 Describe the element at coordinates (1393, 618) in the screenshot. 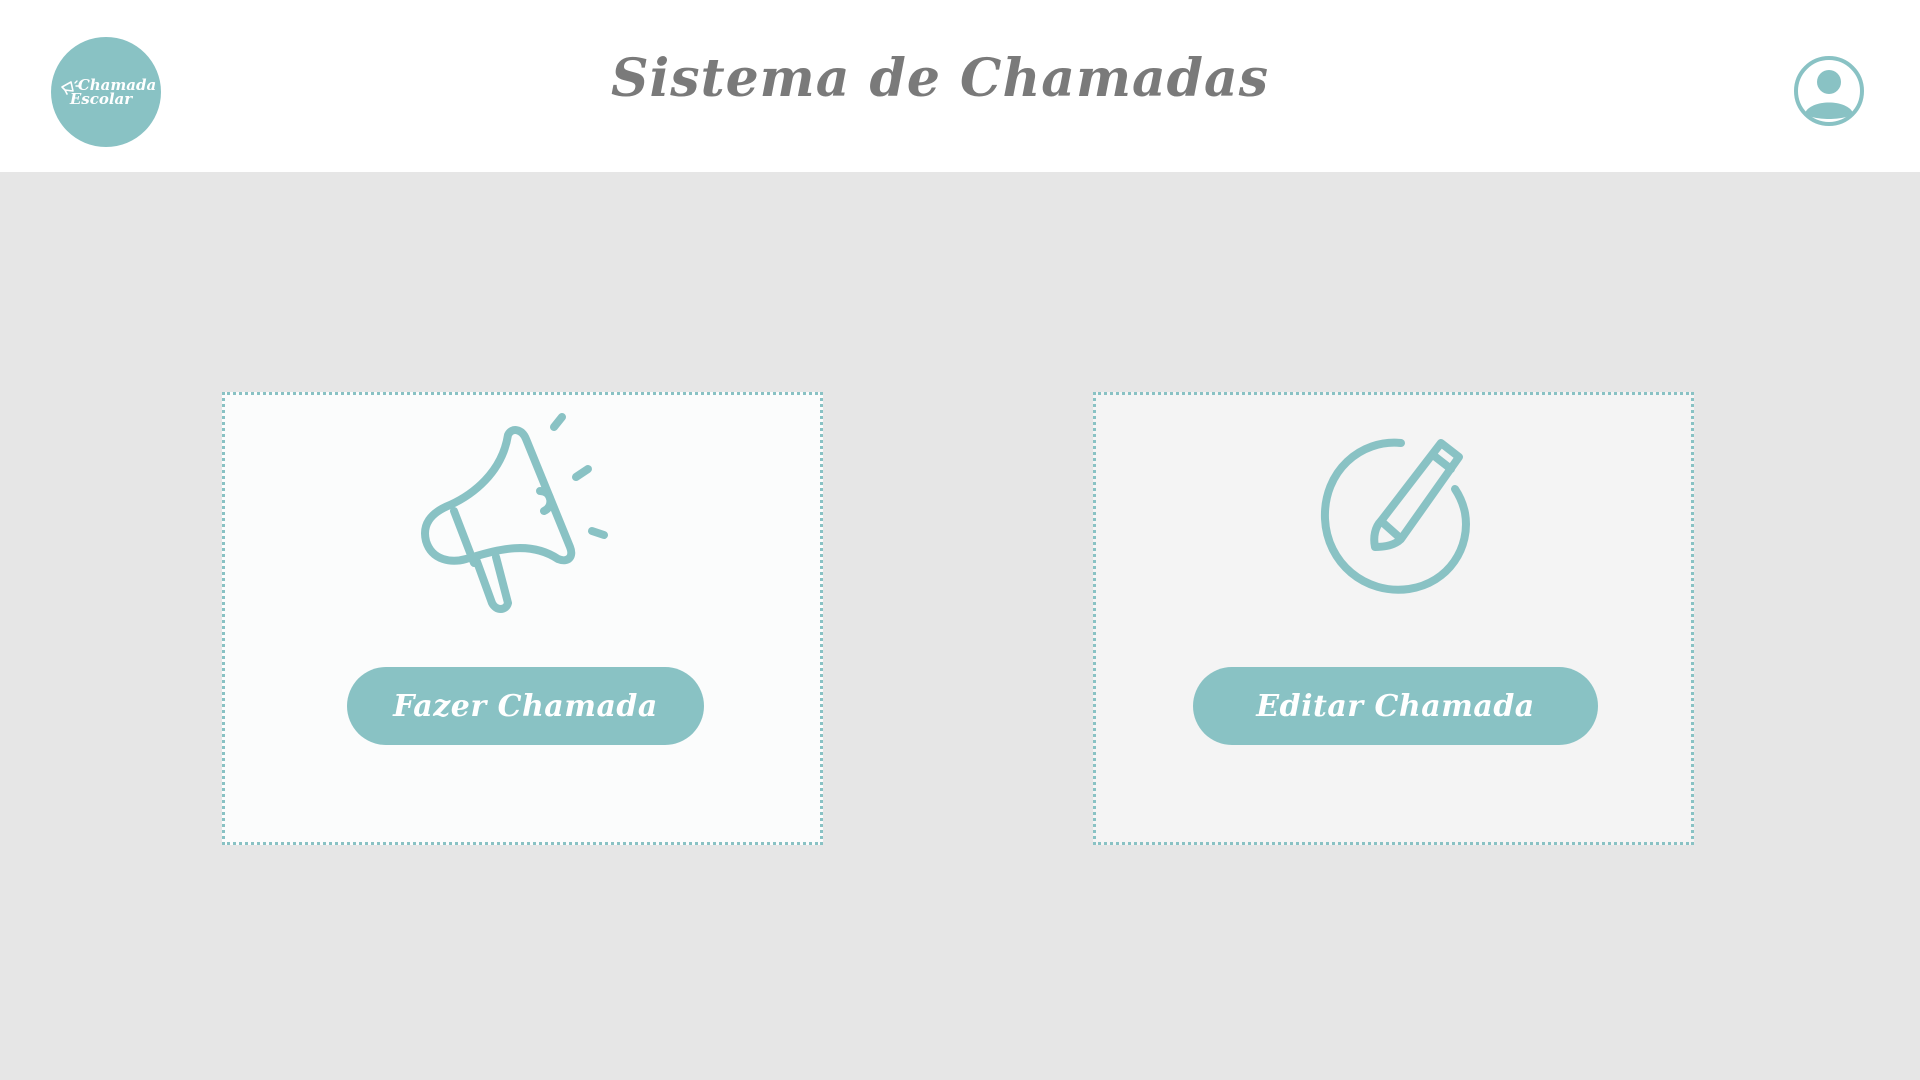

I see `editar-chamada-card: Editar Chamada` at that location.